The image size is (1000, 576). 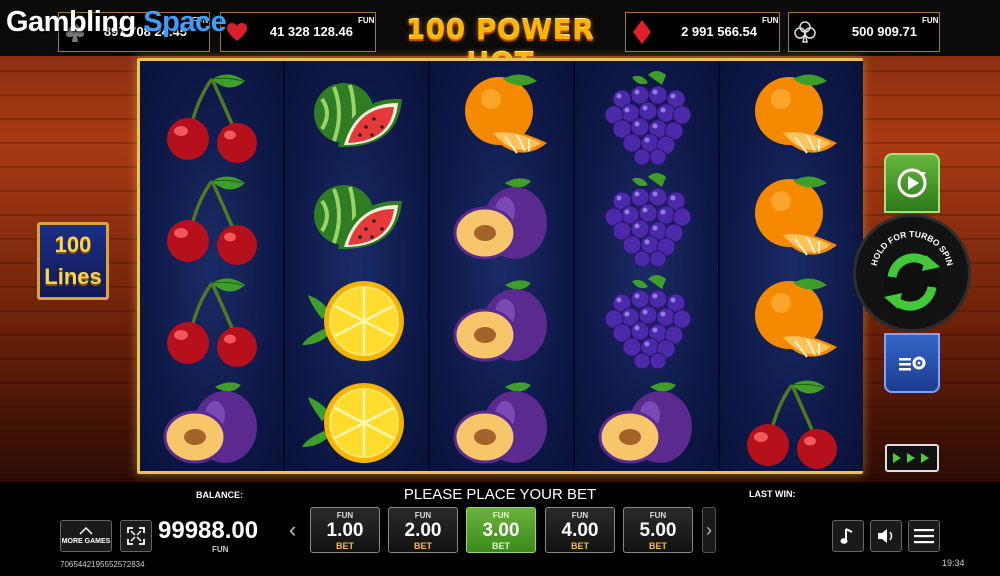 I want to click on jackpot-club: 500 909.71 FUN, so click(x=864, y=32).